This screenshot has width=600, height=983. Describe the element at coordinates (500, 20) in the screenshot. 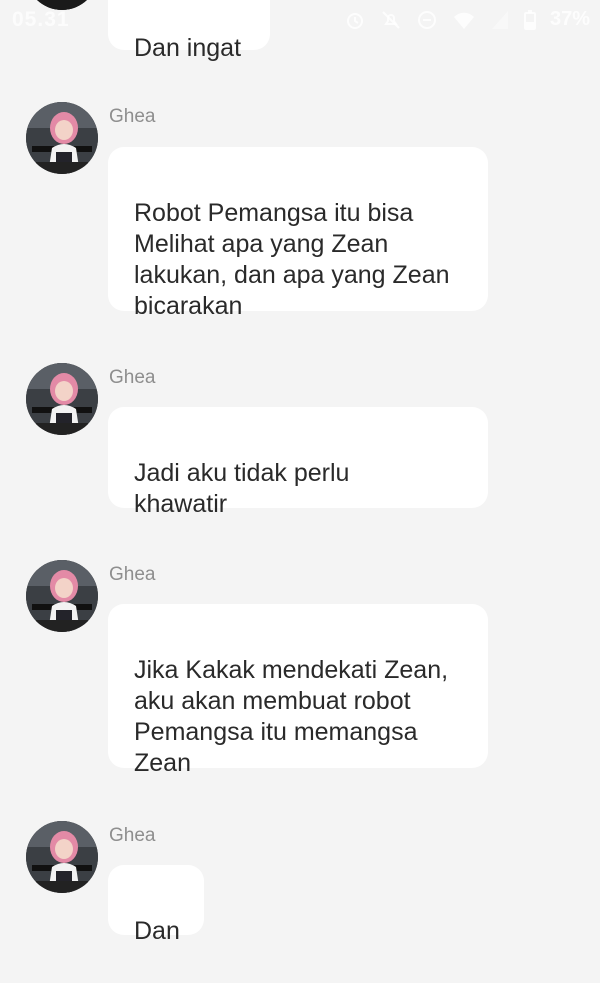

I see `signal-icon` at that location.